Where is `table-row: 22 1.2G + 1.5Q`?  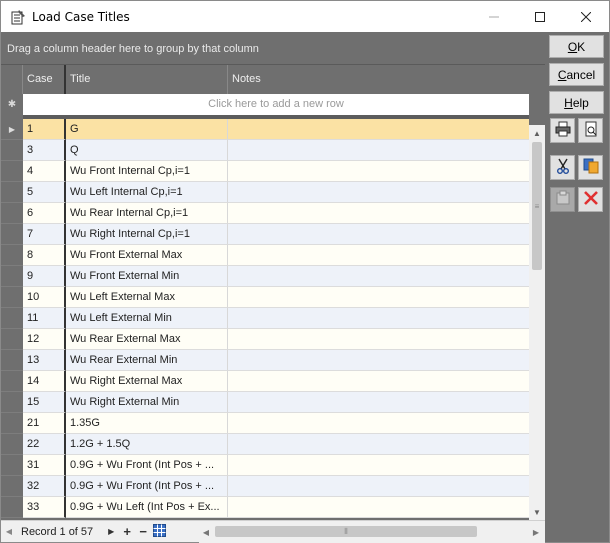
table-row: 22 1.2G + 1.5Q is located at coordinates (265, 444).